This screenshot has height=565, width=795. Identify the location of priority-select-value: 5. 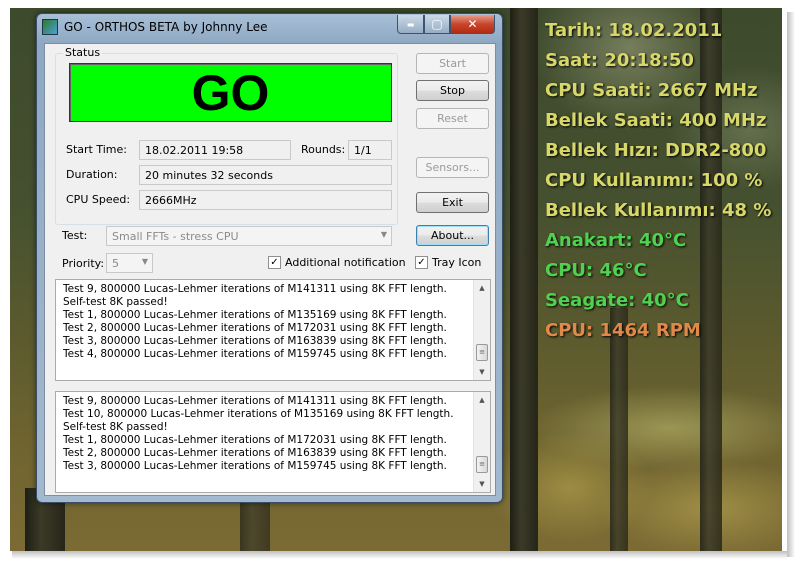
(115, 263).